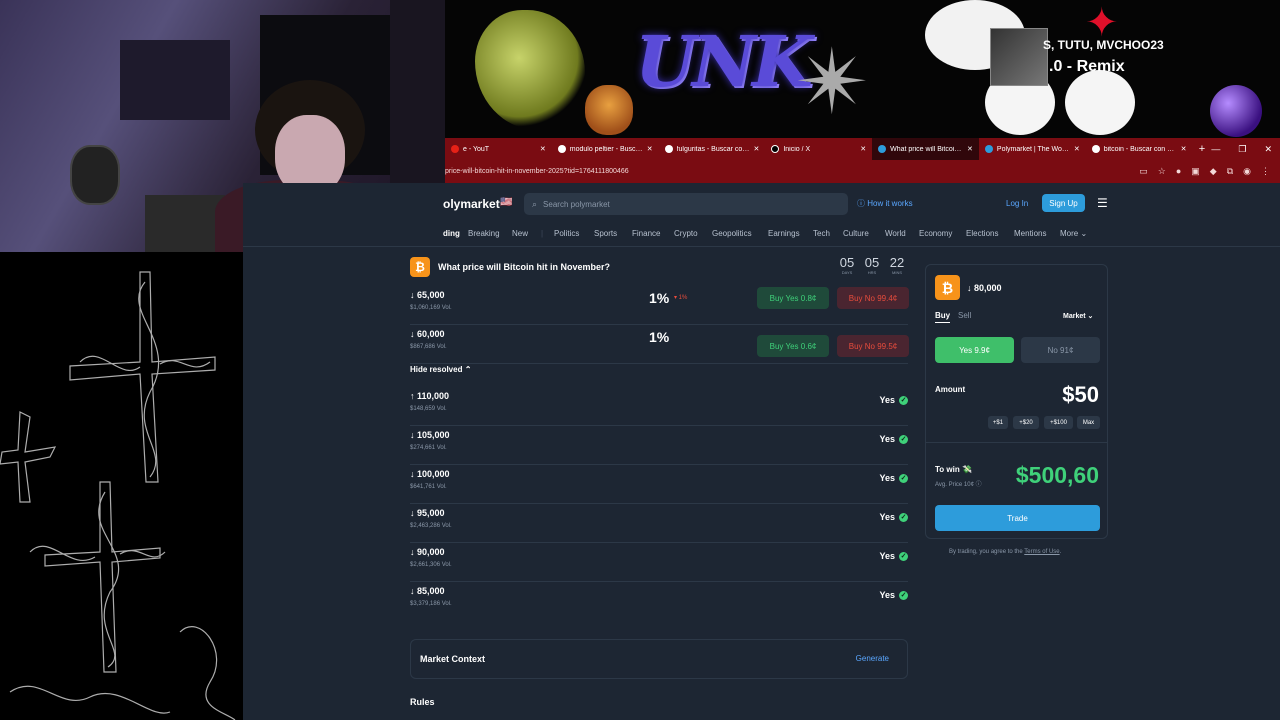 The width and height of the screenshot is (1280, 720). What do you see at coordinates (784, 233) in the screenshot?
I see `category-earnings: Earnings` at bounding box center [784, 233].